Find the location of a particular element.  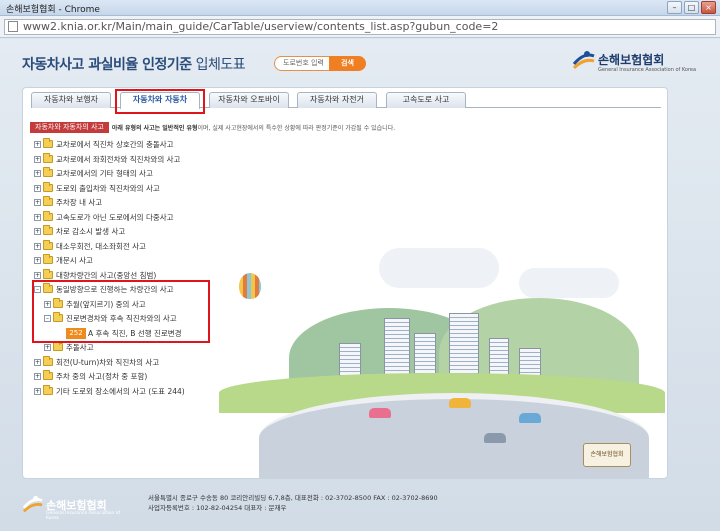

minimize-button: – is located at coordinates (674, 7).